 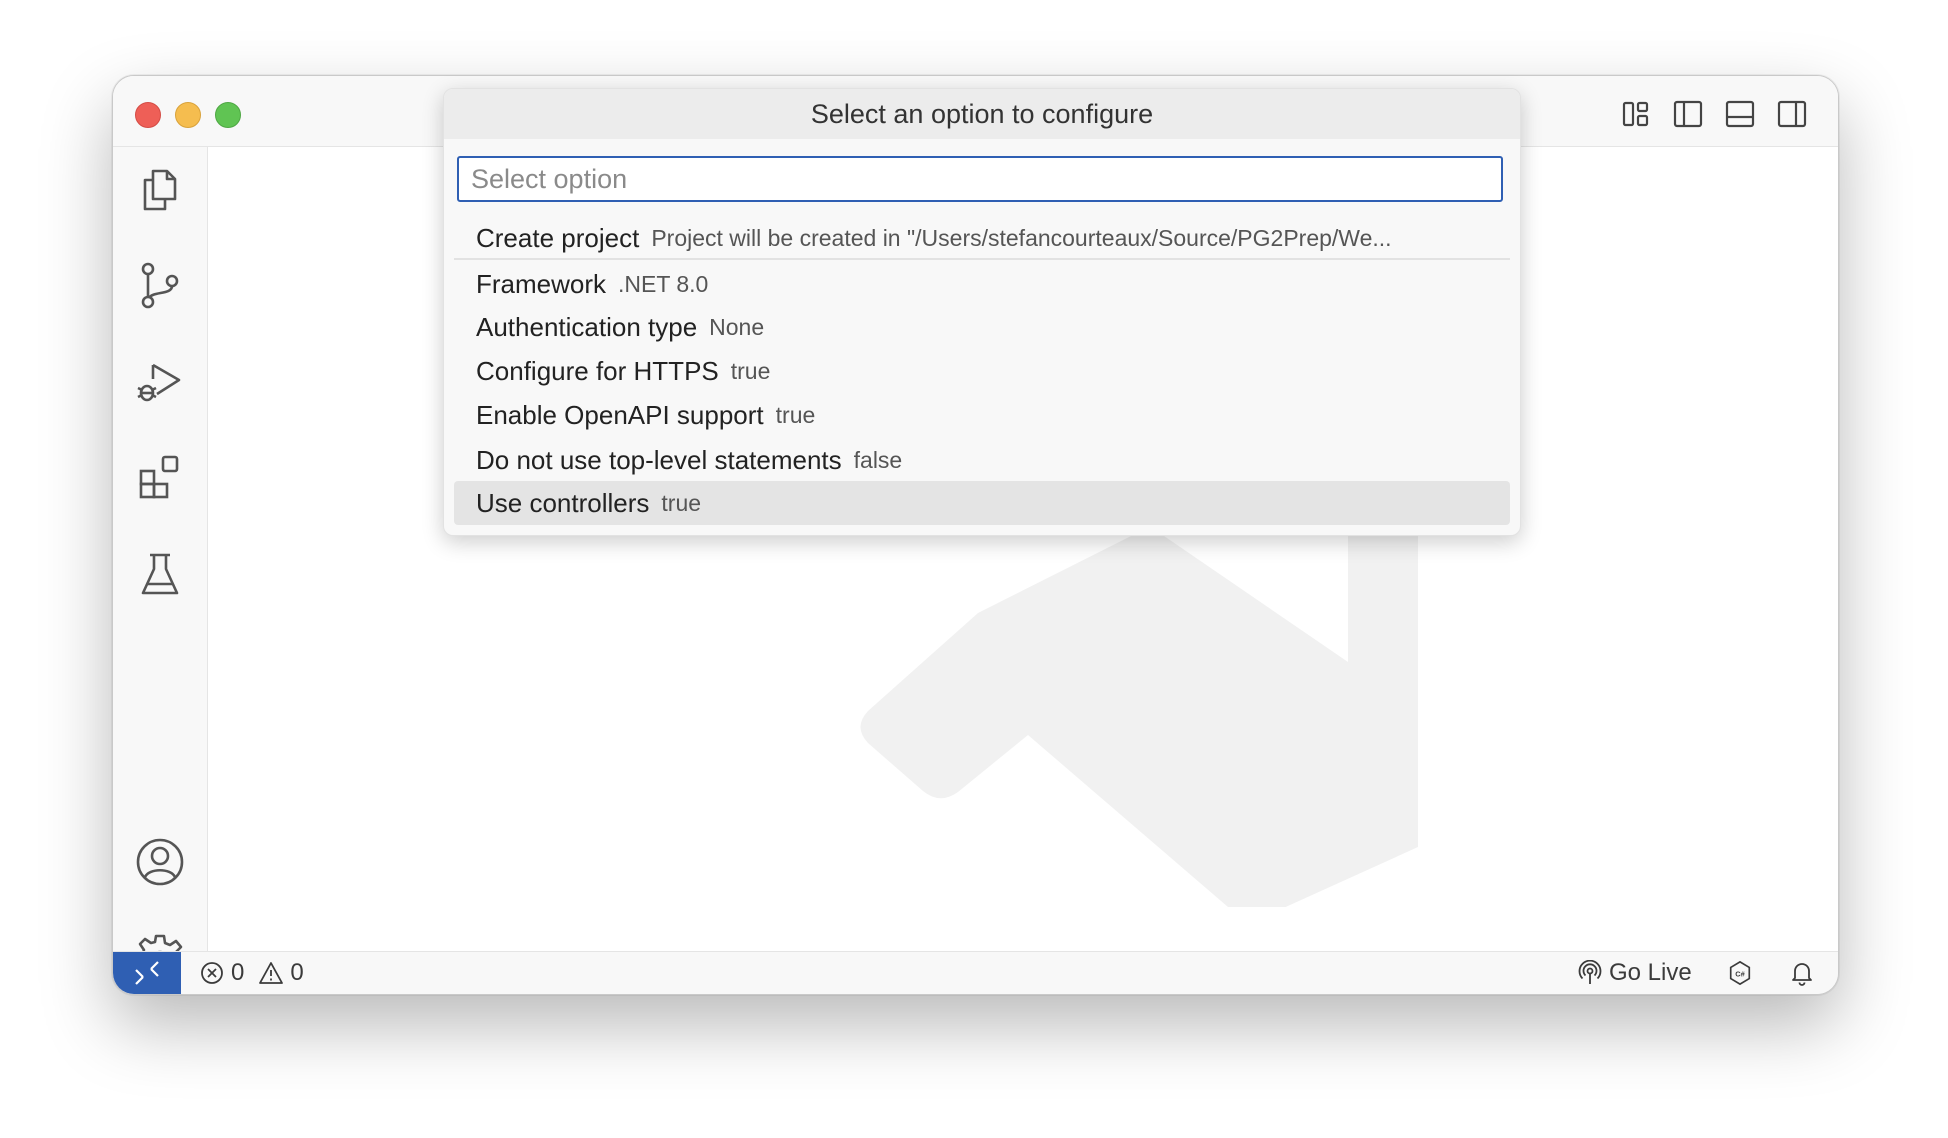 I want to click on option-description: None, so click(x=737, y=326).